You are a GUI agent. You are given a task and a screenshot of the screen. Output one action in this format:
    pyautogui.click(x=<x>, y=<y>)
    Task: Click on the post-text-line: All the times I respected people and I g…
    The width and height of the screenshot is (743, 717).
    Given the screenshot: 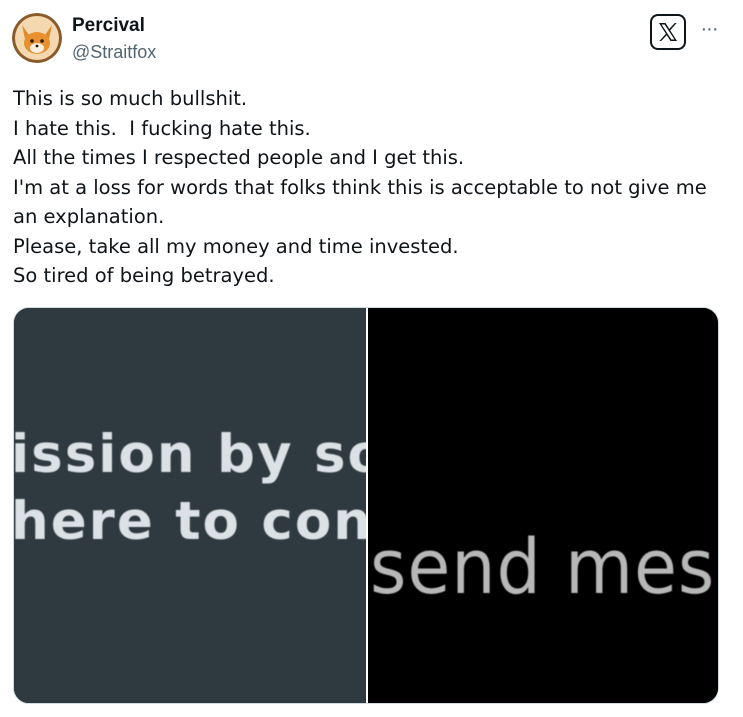 What is the action you would take?
    pyautogui.click(x=239, y=157)
    